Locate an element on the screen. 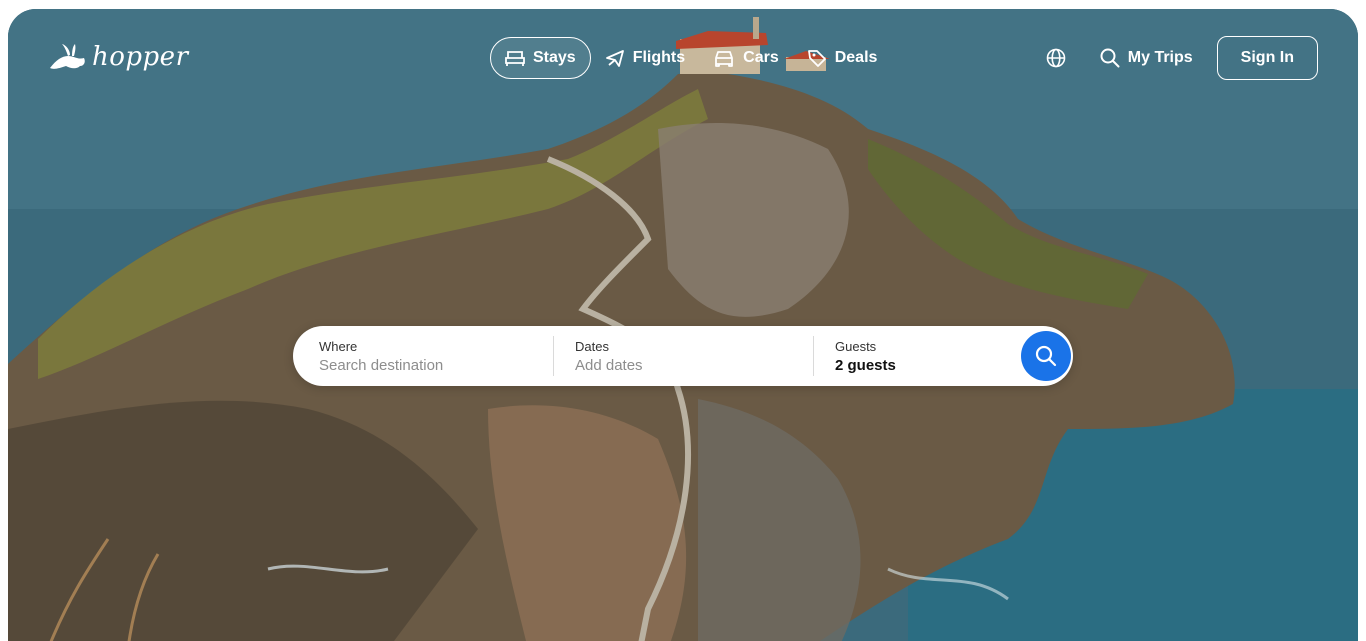 This screenshot has width=1366, height=641. bed-icon is located at coordinates (515, 58).